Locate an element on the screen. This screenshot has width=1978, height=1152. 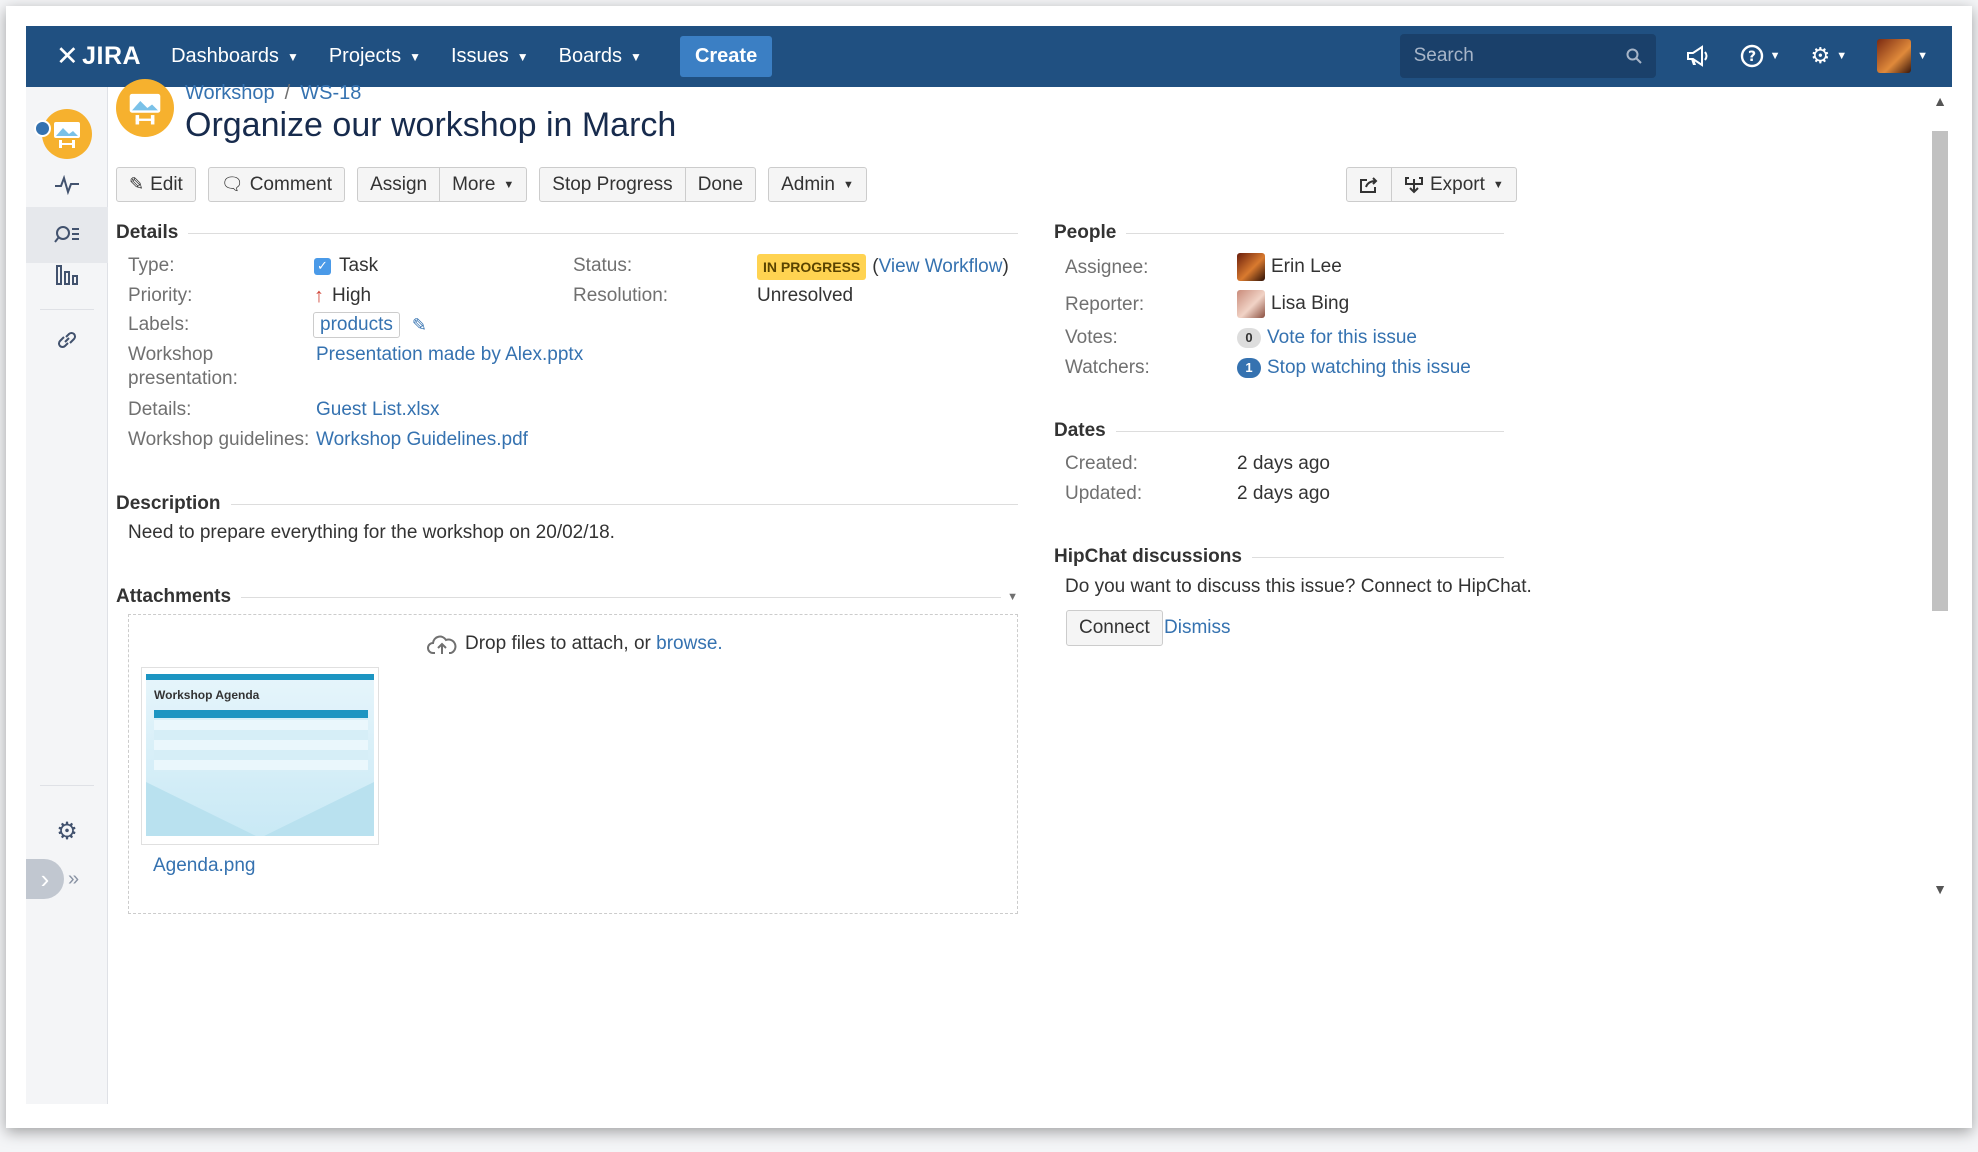
megaphone-icon is located at coordinates (1697, 56).